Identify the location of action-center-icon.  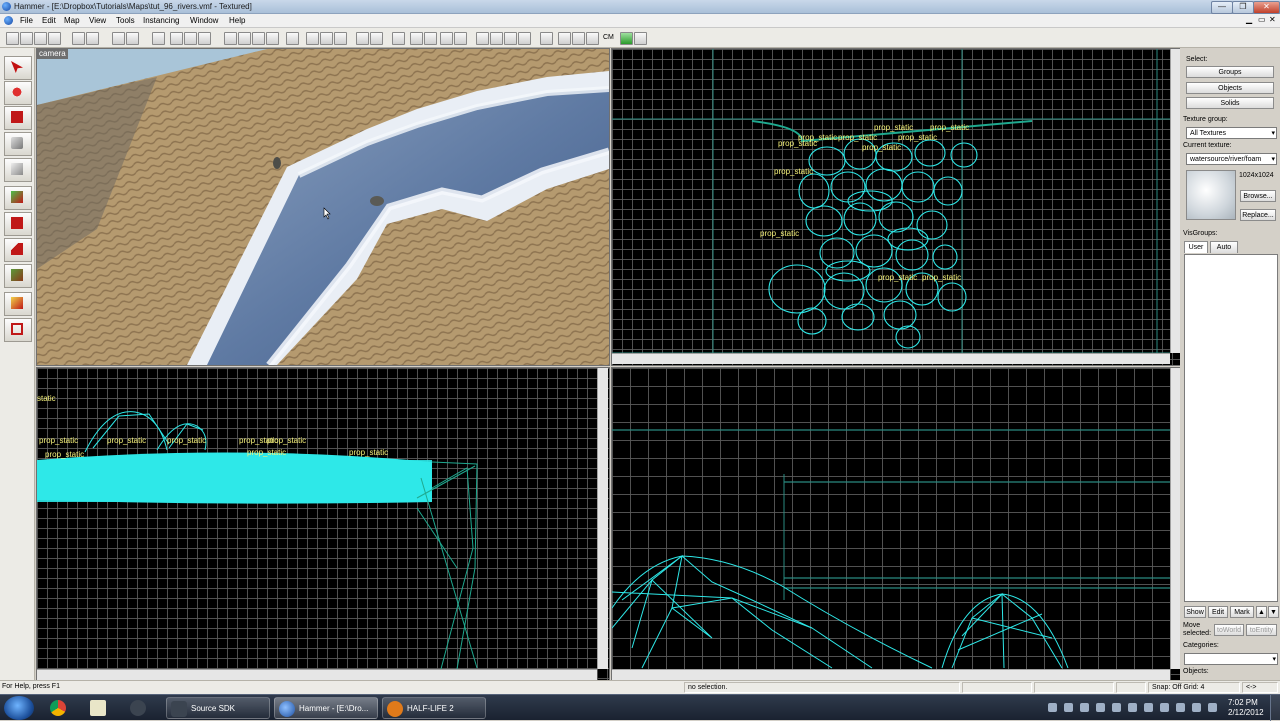
(1212, 707).